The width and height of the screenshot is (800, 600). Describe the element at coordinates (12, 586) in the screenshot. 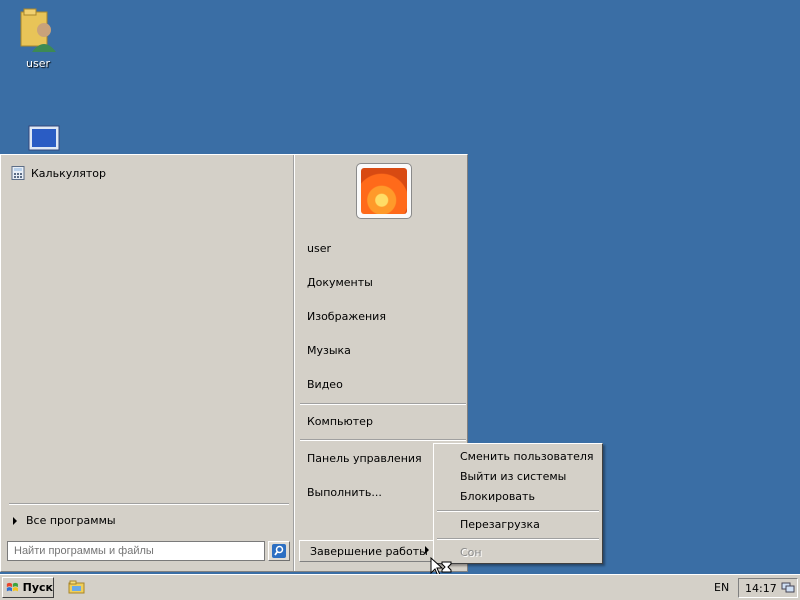

I see `windows-logo-icon` at that location.